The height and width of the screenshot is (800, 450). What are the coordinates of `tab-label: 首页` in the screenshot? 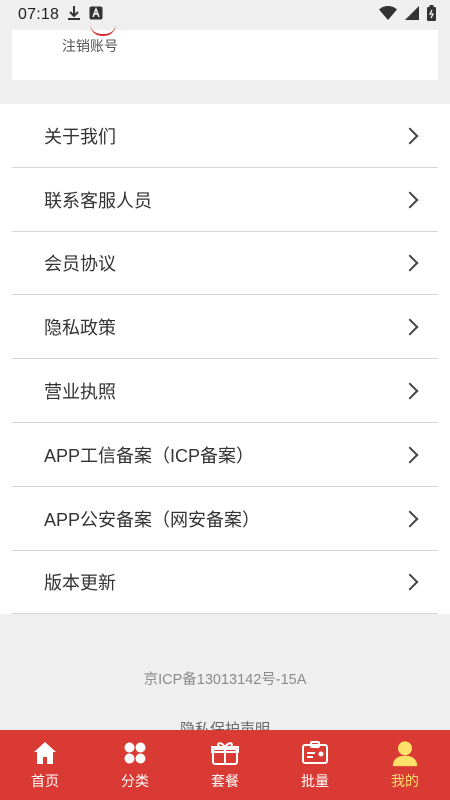 It's located at (45, 781).